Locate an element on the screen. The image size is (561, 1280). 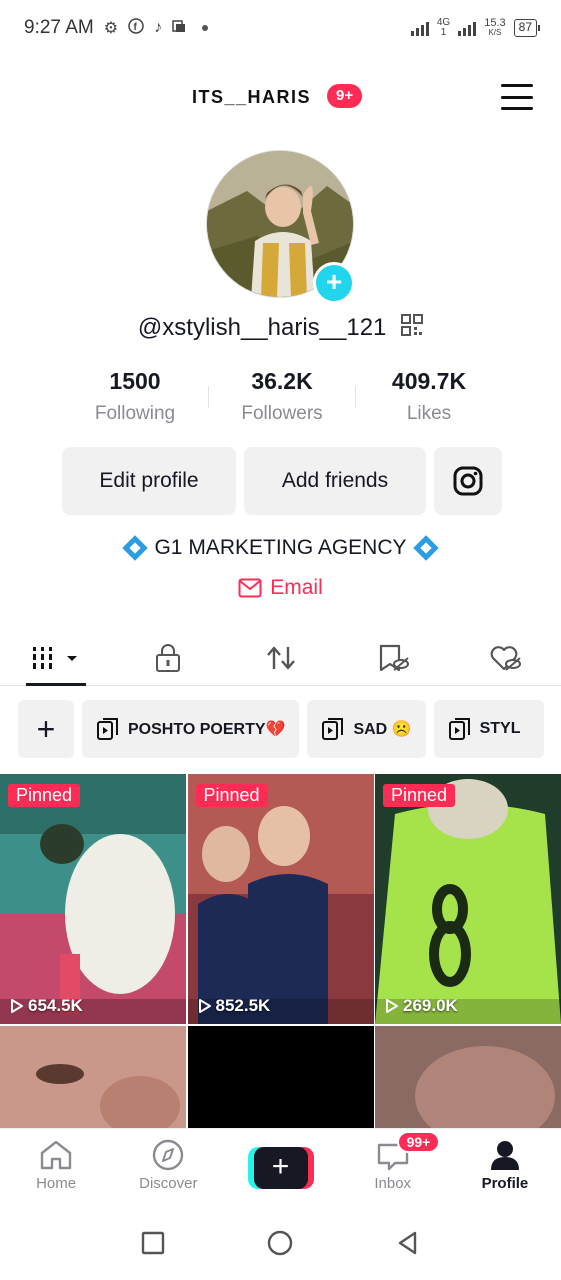
view-count: 269.0K is located at coordinates (421, 1006).